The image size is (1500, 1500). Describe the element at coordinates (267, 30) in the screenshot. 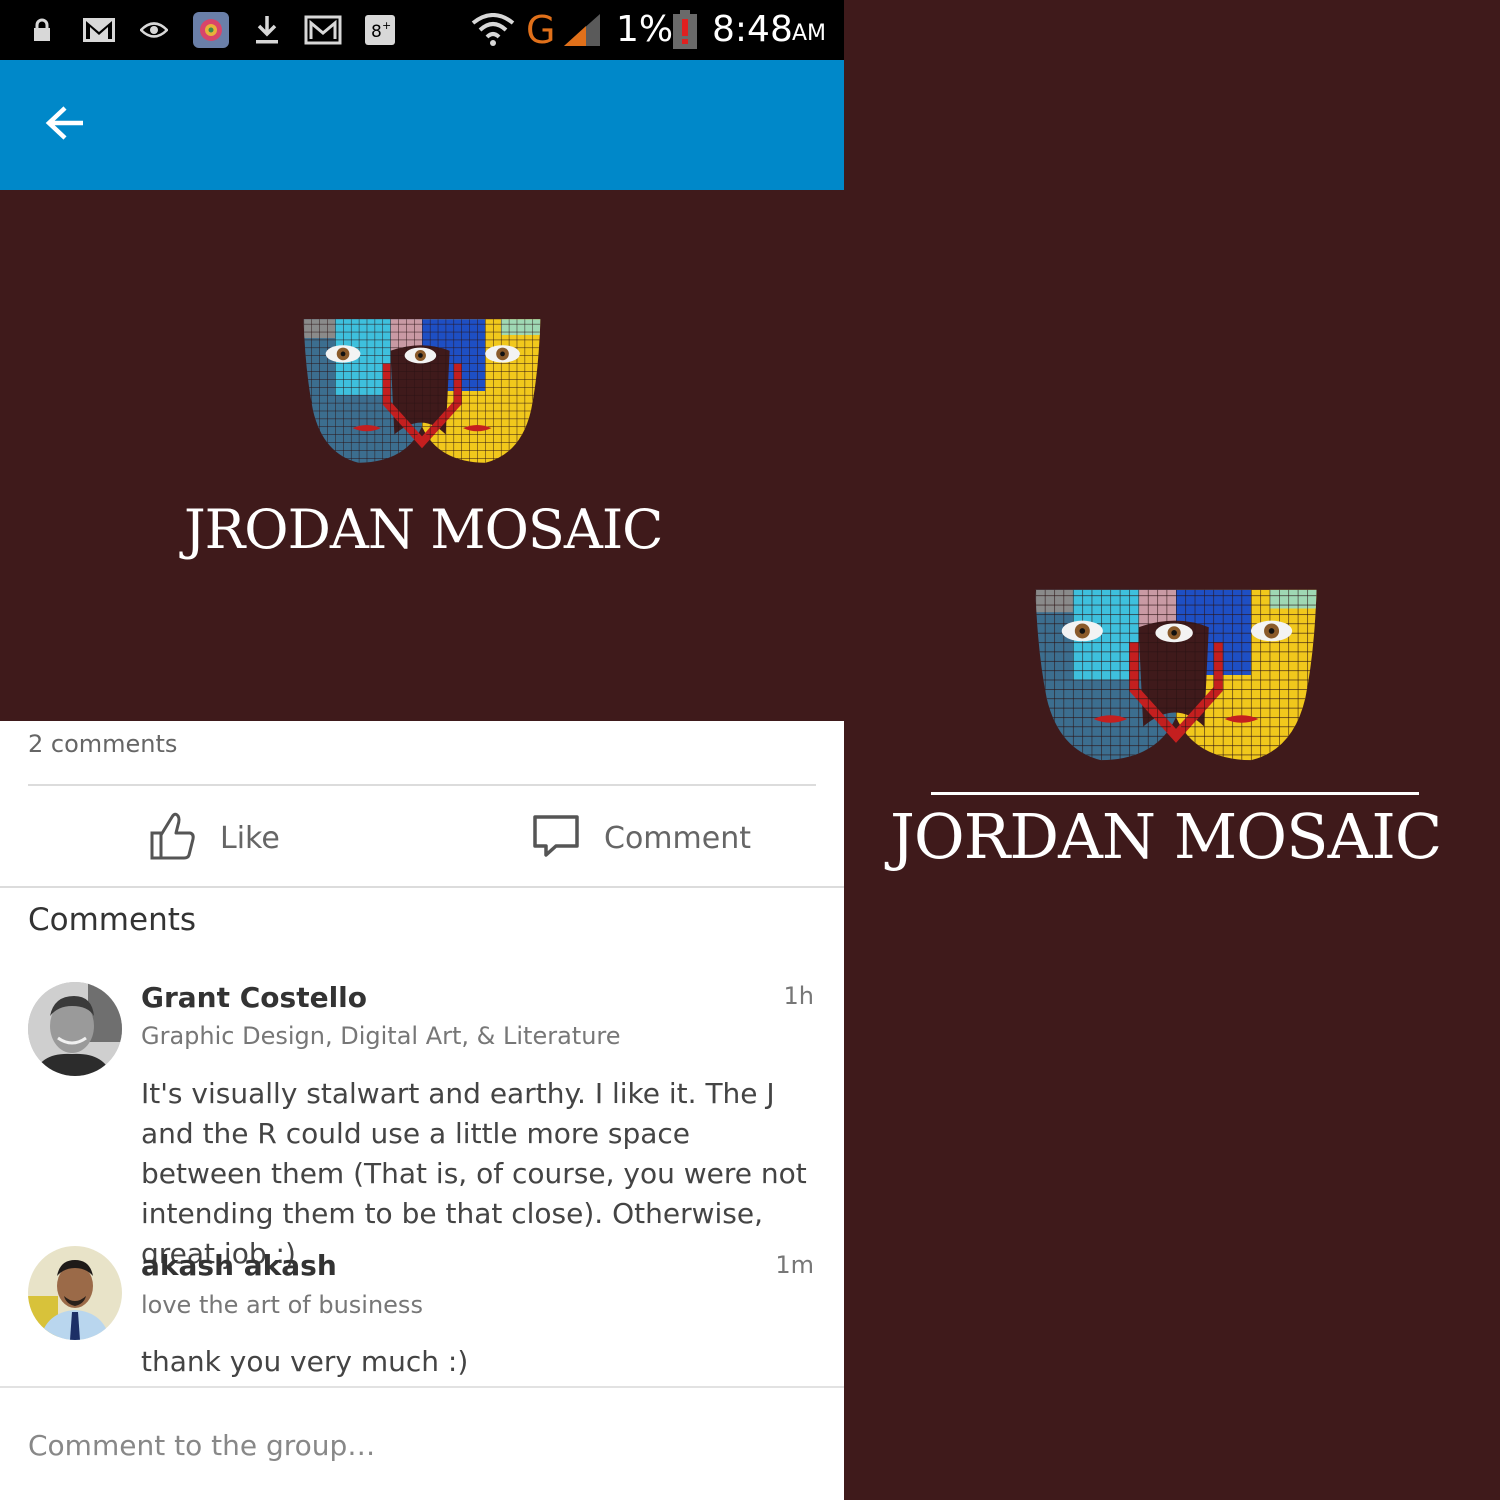

I see `download-icon` at that location.